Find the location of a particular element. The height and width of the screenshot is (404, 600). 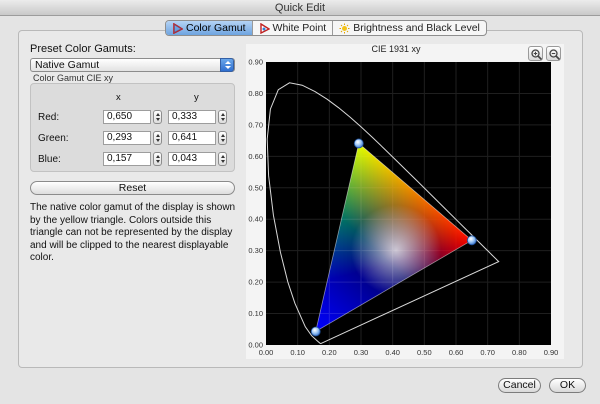

row-label-blue: Blue: is located at coordinates (49, 159).